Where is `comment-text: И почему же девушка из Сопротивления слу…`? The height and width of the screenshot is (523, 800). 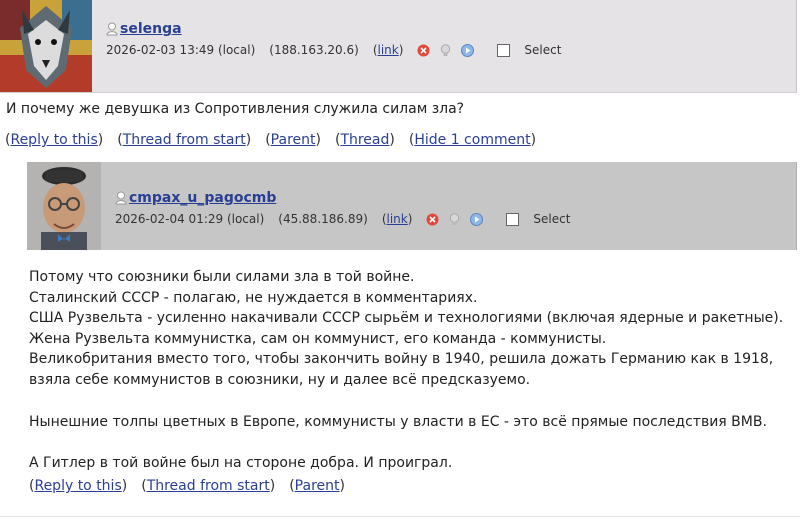
comment-text: И почему же девушка из Сопротивления слу… is located at coordinates (235, 109).